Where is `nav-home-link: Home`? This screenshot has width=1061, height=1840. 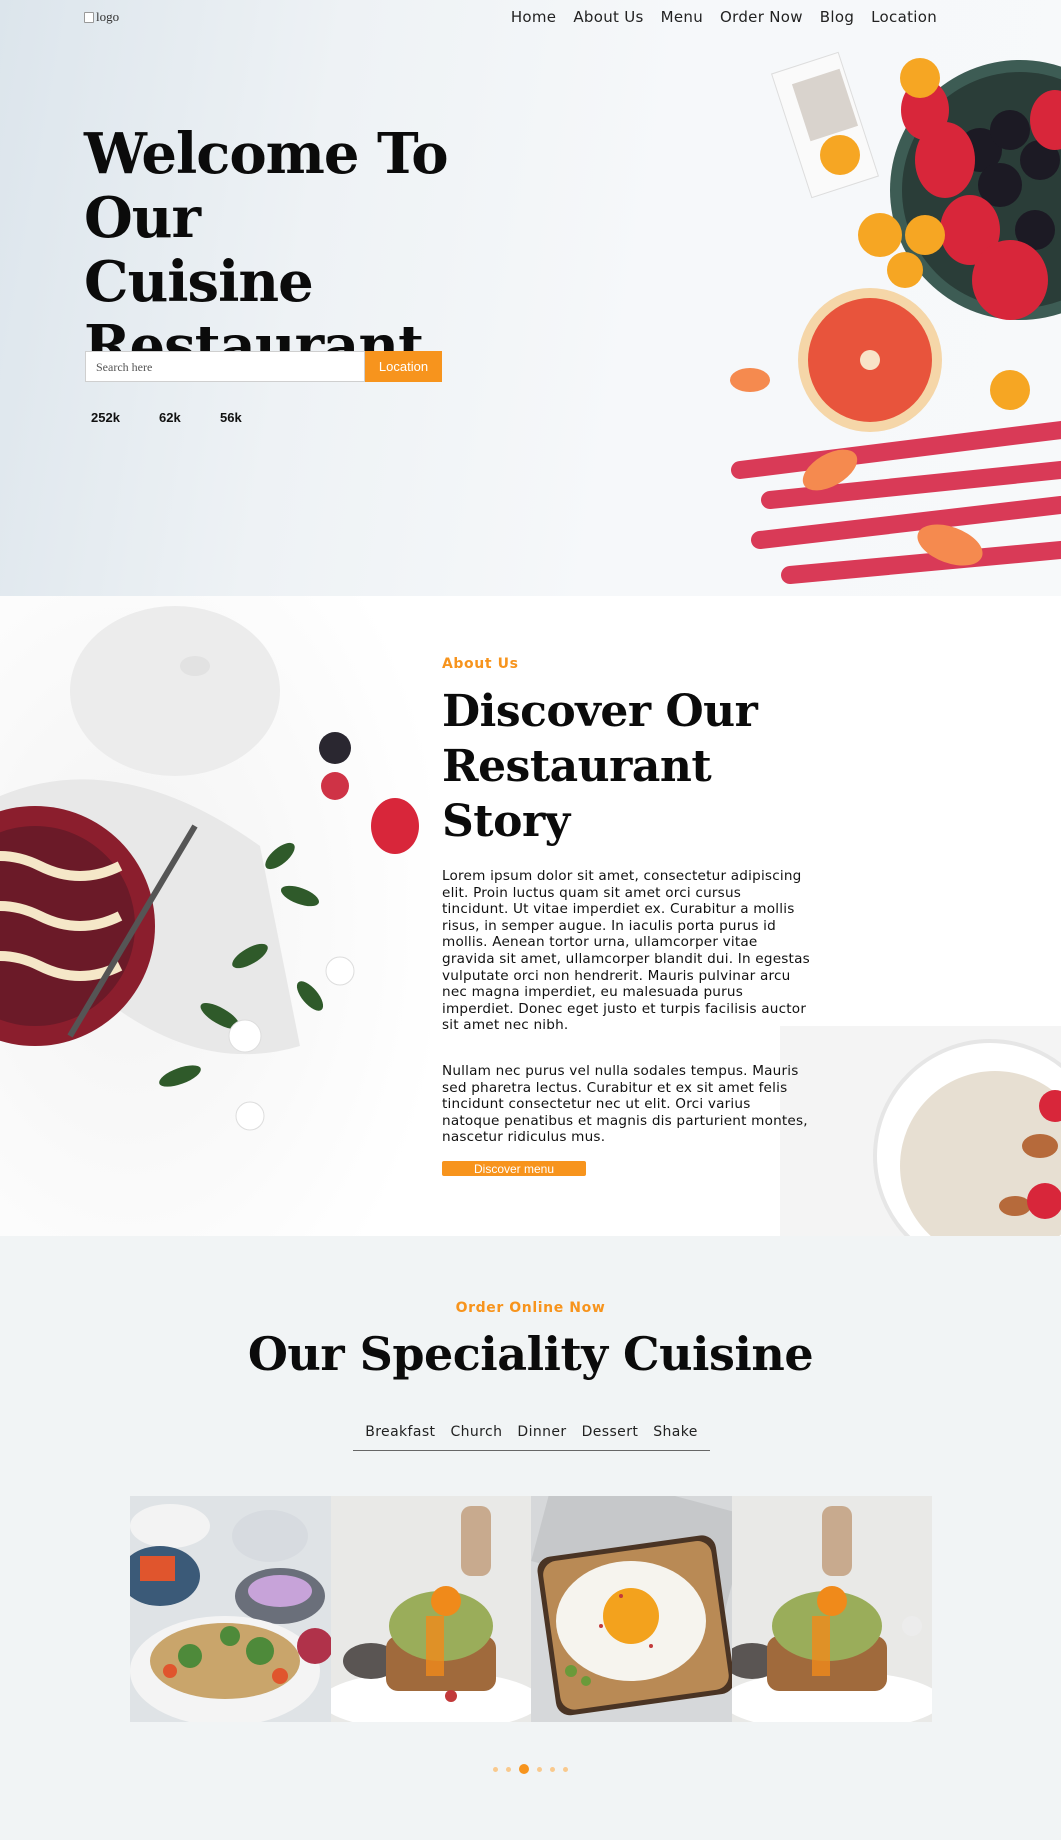 nav-home-link: Home is located at coordinates (534, 17).